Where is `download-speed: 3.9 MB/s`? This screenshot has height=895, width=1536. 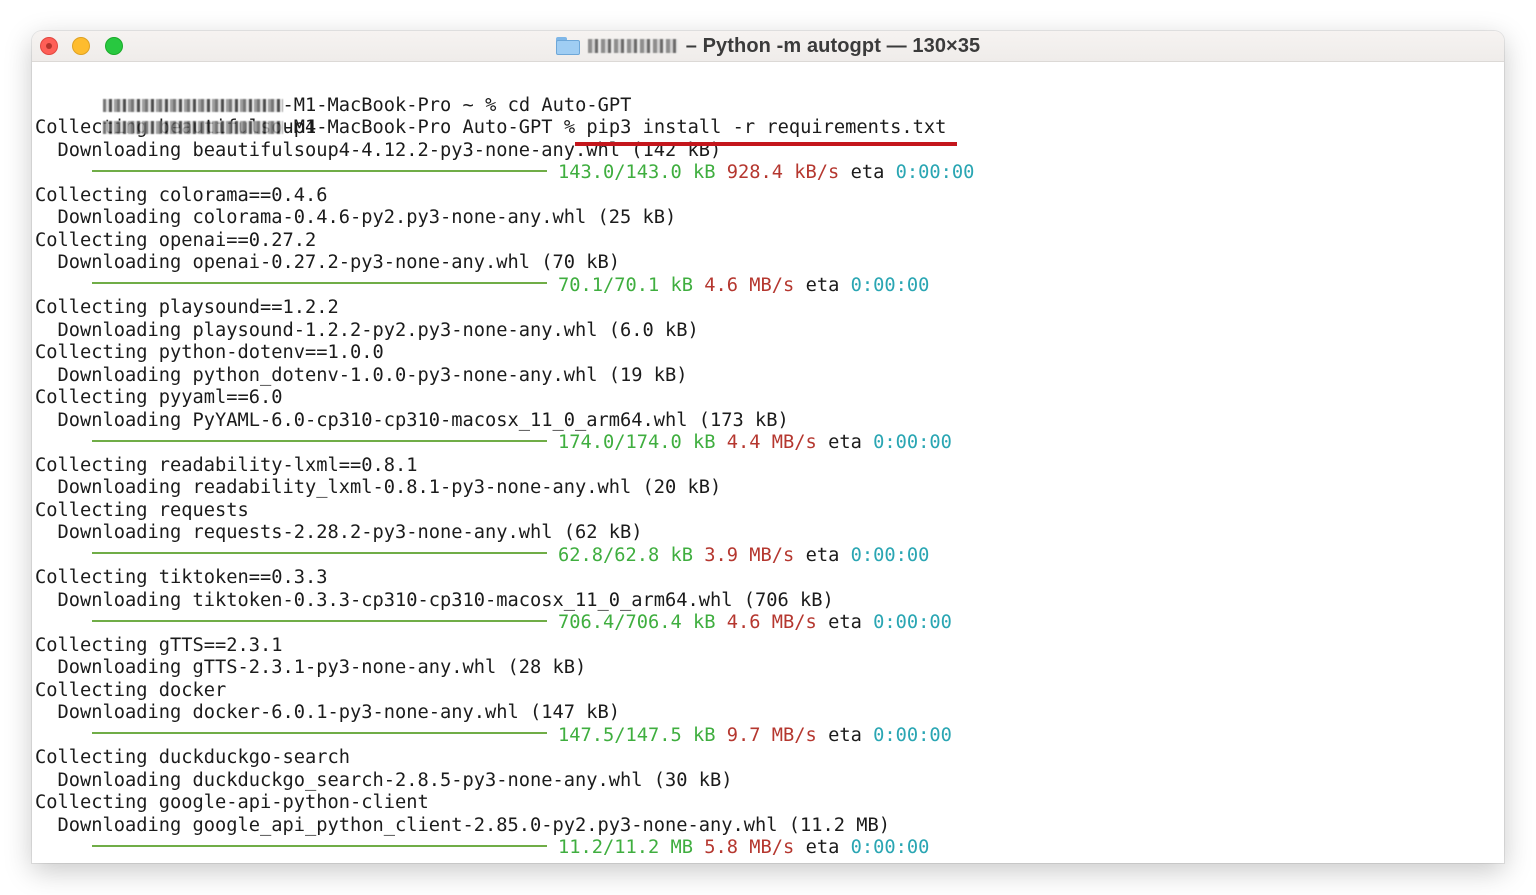
download-speed: 3.9 MB/s is located at coordinates (749, 555).